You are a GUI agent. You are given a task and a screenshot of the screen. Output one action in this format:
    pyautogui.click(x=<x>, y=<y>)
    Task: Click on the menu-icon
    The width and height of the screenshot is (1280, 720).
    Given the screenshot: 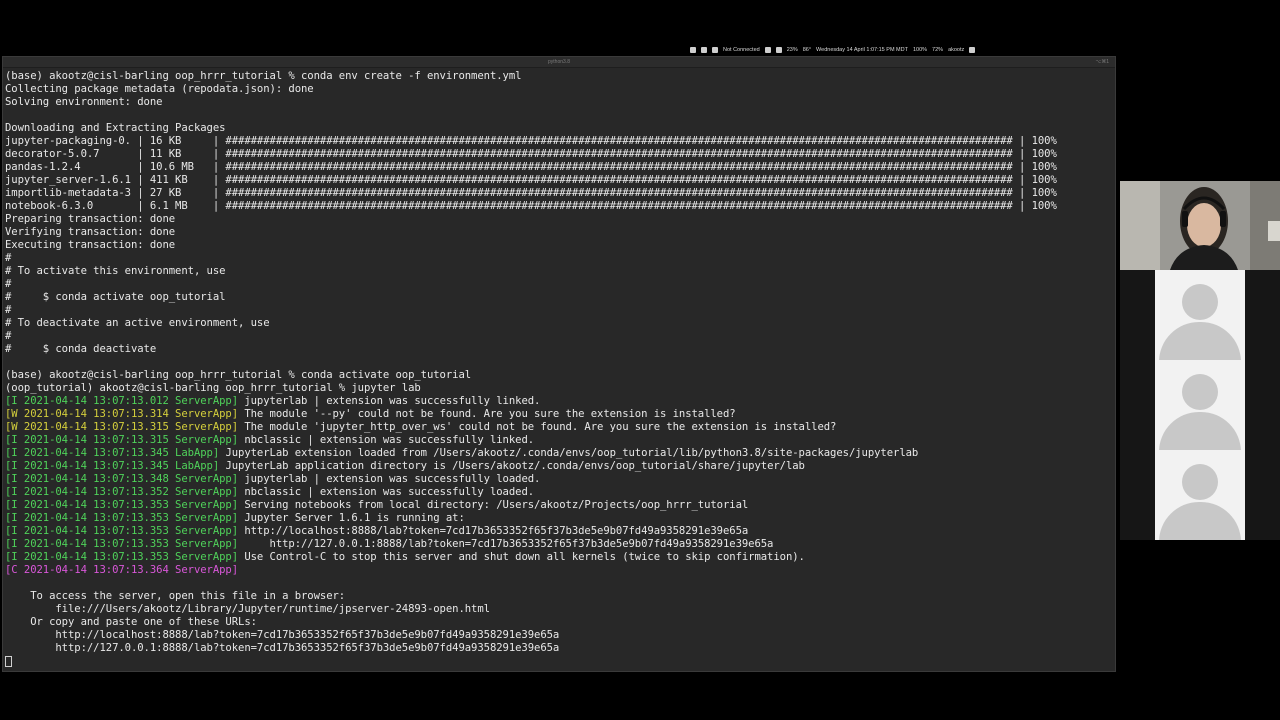 What is the action you would take?
    pyautogui.click(x=972, y=50)
    